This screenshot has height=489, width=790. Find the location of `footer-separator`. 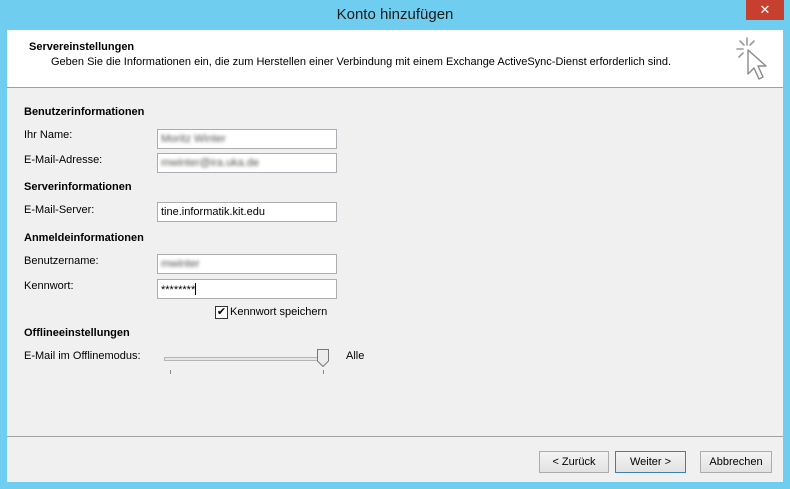

footer-separator is located at coordinates (395, 436).